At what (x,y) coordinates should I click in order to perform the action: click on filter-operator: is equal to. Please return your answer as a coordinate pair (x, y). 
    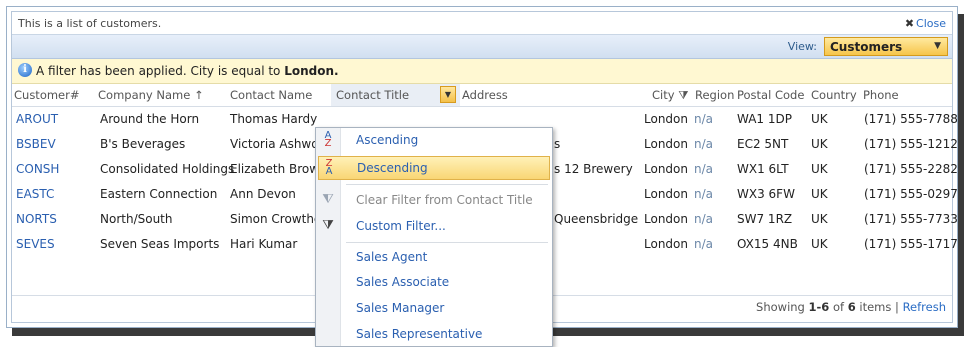
    Looking at the image, I should click on (249, 71).